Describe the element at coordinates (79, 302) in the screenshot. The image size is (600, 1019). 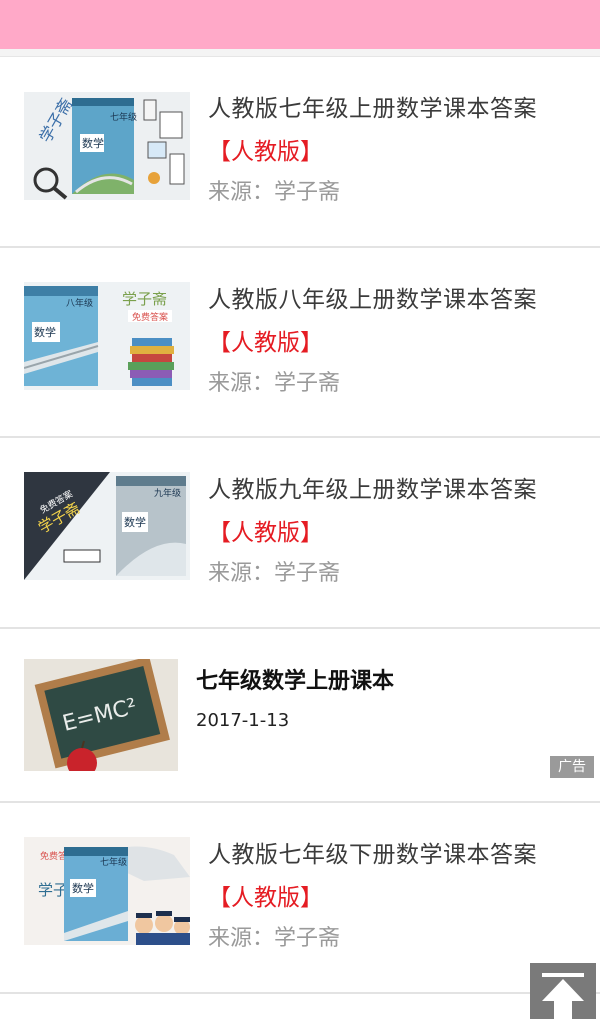
I see `svg-text: 八年级` at that location.